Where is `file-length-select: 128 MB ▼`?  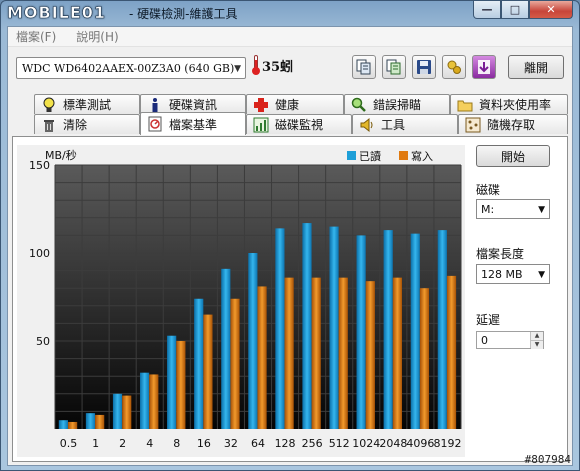
file-length-select: 128 MB ▼ is located at coordinates (513, 274).